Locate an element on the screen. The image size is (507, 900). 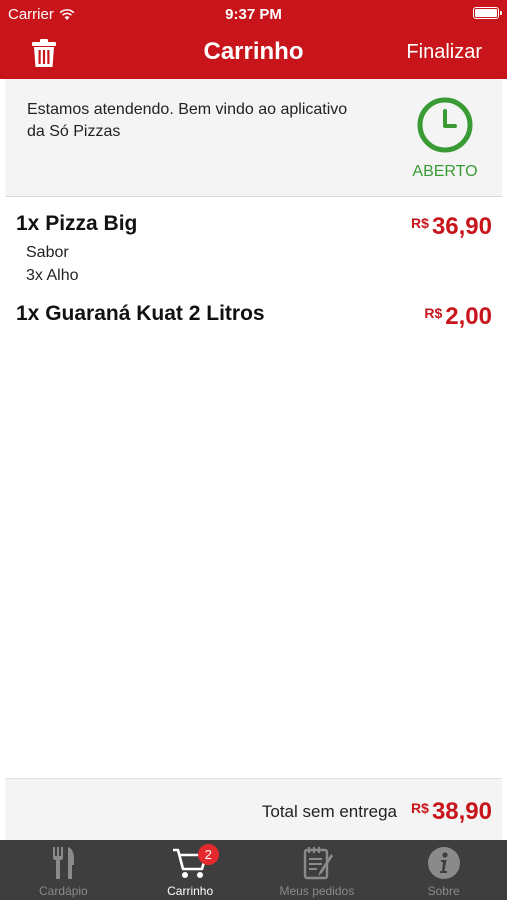
notepad-icon is located at coordinates (318, 863).